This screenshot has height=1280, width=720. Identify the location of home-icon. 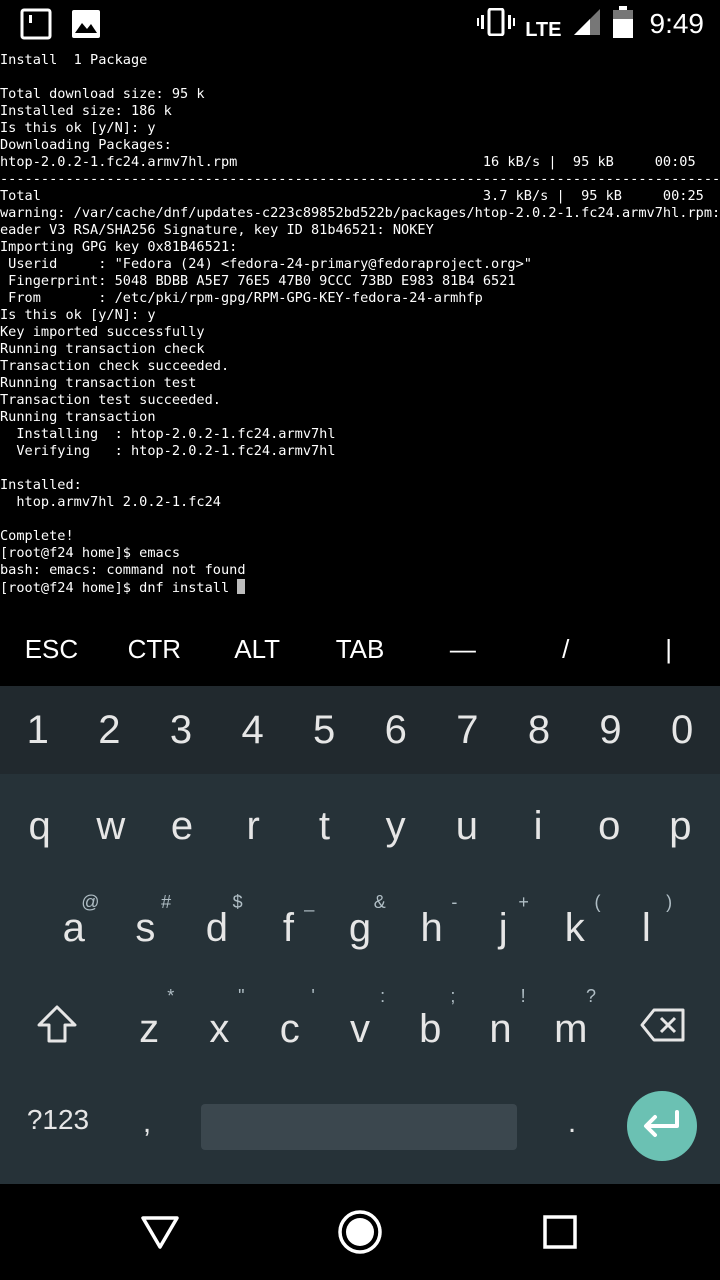
(360, 1232).